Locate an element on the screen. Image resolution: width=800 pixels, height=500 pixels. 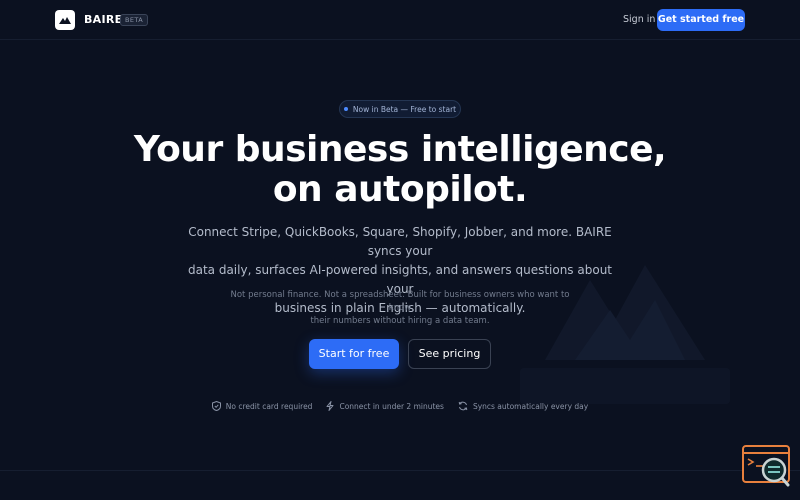
beta-announcement-badge: Now in Beta — Free to start is located at coordinates (400, 109).